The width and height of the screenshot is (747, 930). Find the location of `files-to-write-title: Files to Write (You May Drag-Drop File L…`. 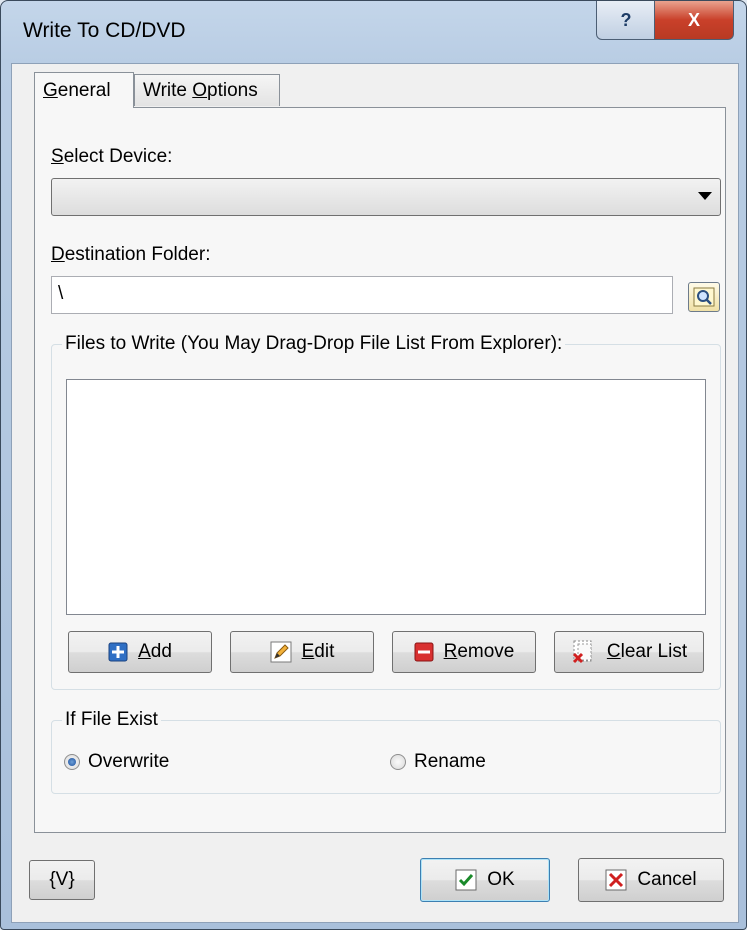

files-to-write-title: Files to Write (You May Drag-Drop File L… is located at coordinates (314, 344).